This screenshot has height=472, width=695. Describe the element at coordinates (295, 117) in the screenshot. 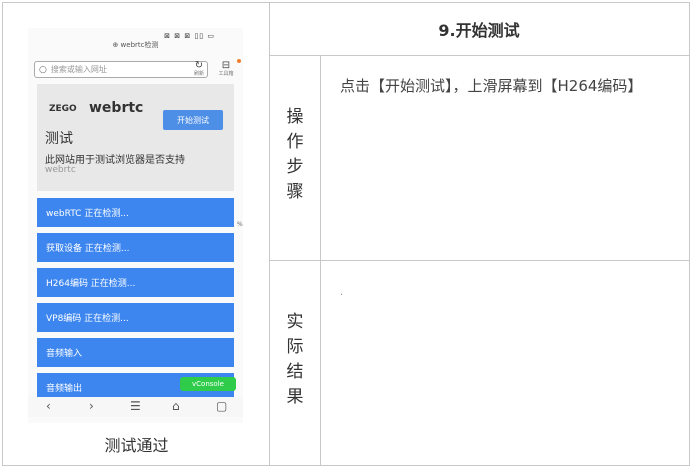

I see `steps-label-char: 操` at that location.